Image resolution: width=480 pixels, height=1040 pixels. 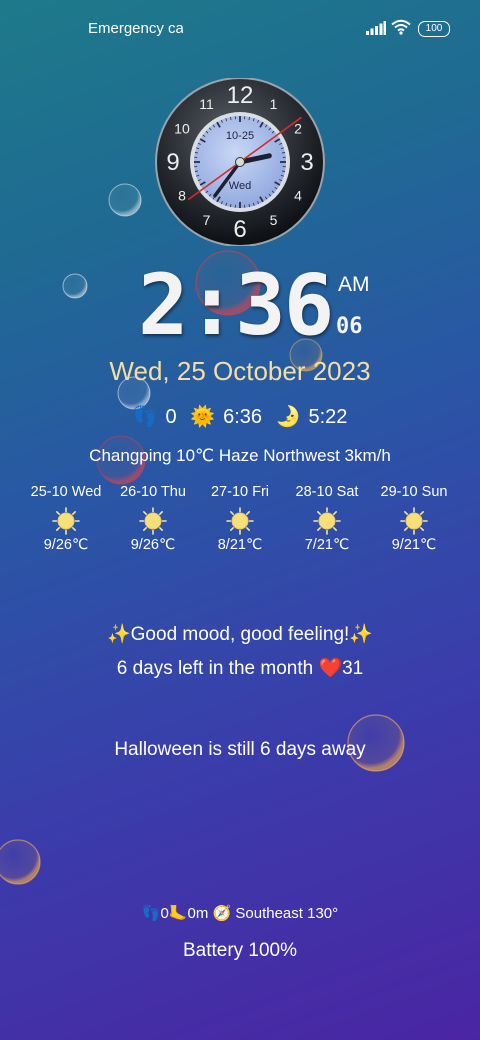 What do you see at coordinates (207, 220) in the screenshot?
I see `clock-numeral: 7` at bounding box center [207, 220].